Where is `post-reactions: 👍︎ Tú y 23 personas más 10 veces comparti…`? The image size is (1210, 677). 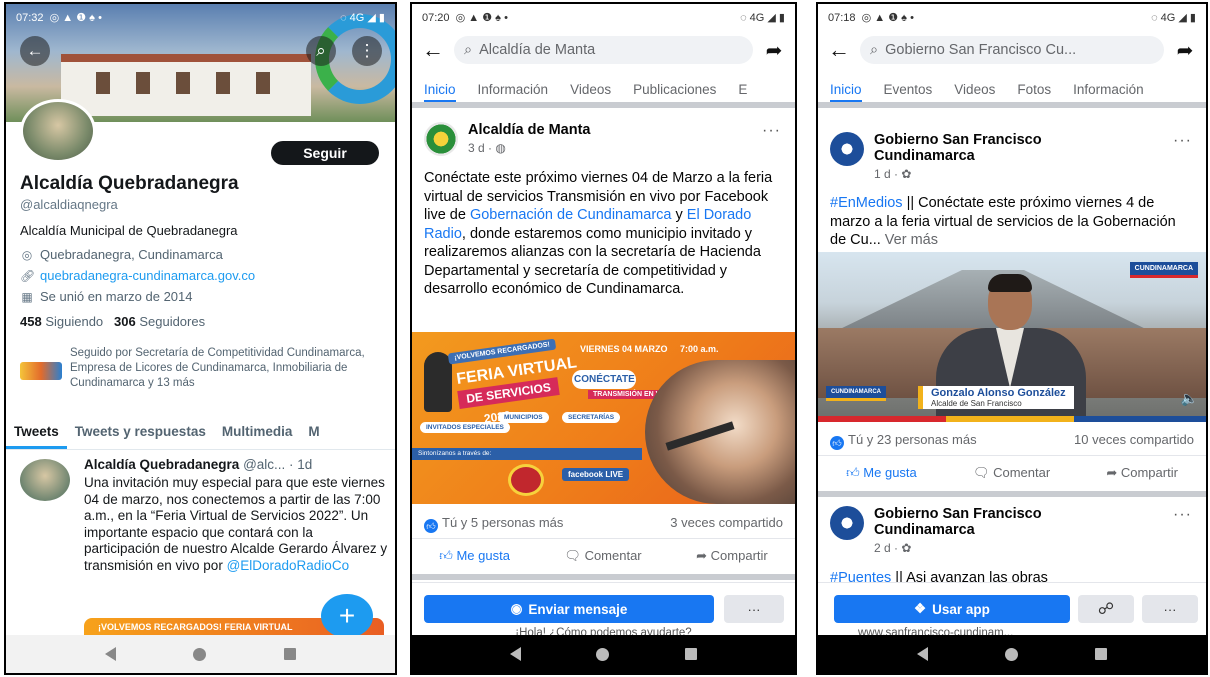 post-reactions: 👍︎ Tú y 23 personas más 10 veces comparti… is located at coordinates (1012, 441).